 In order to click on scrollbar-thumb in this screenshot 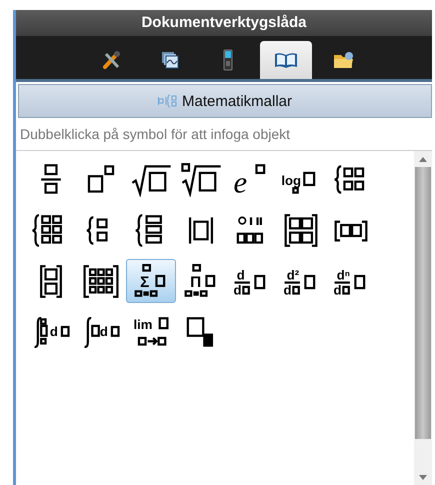, I will do `click(423, 303)`.